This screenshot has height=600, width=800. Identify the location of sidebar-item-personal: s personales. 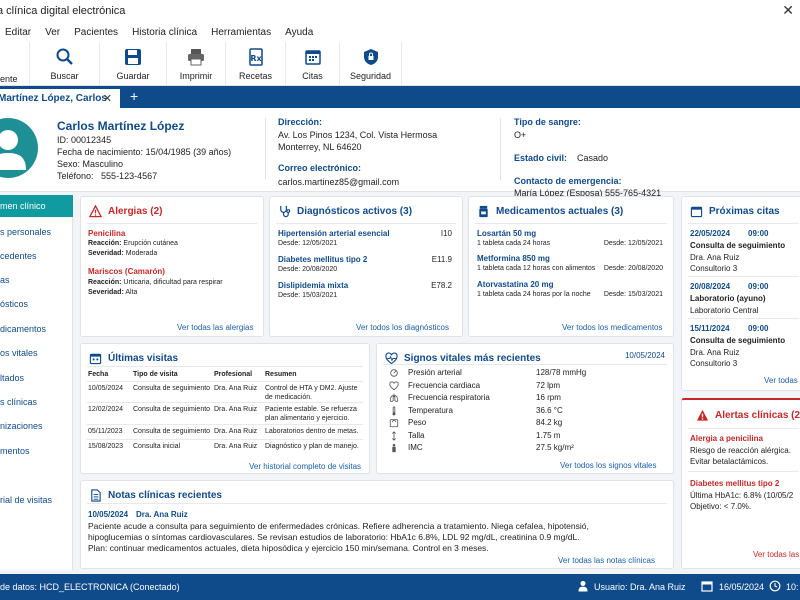
(25, 232).